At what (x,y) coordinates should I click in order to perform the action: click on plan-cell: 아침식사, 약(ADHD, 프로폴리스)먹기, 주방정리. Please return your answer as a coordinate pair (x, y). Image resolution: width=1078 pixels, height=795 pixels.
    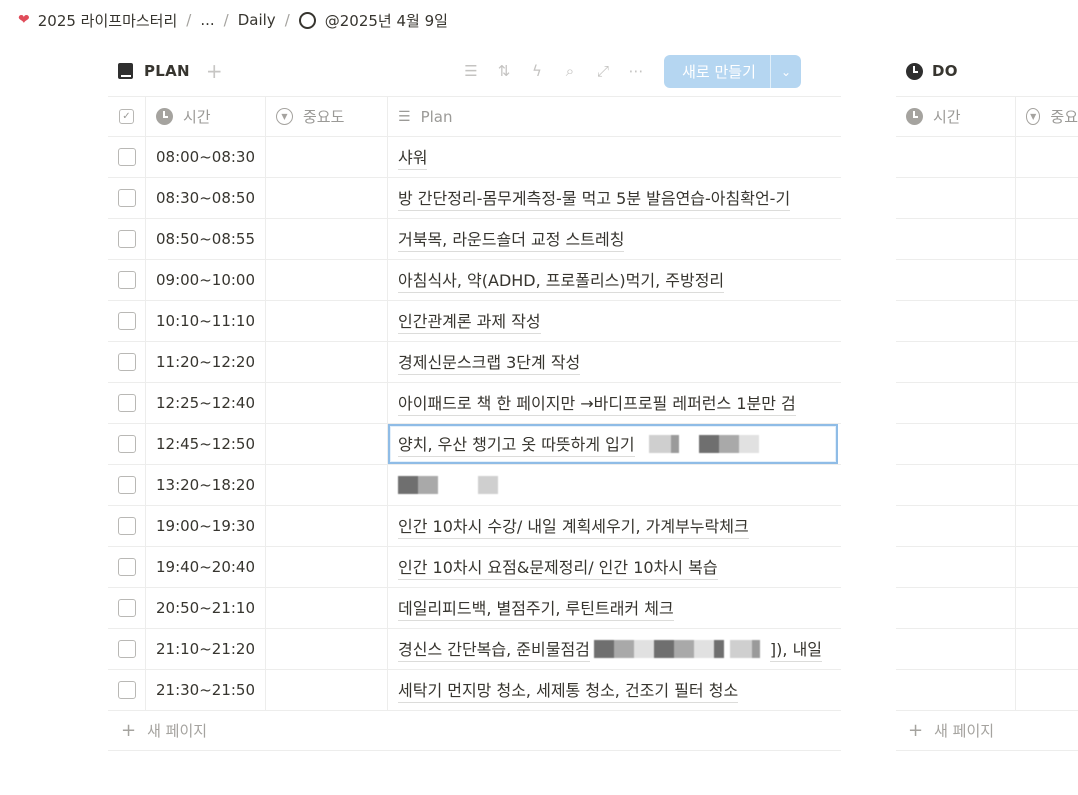
    Looking at the image, I should click on (614, 280).